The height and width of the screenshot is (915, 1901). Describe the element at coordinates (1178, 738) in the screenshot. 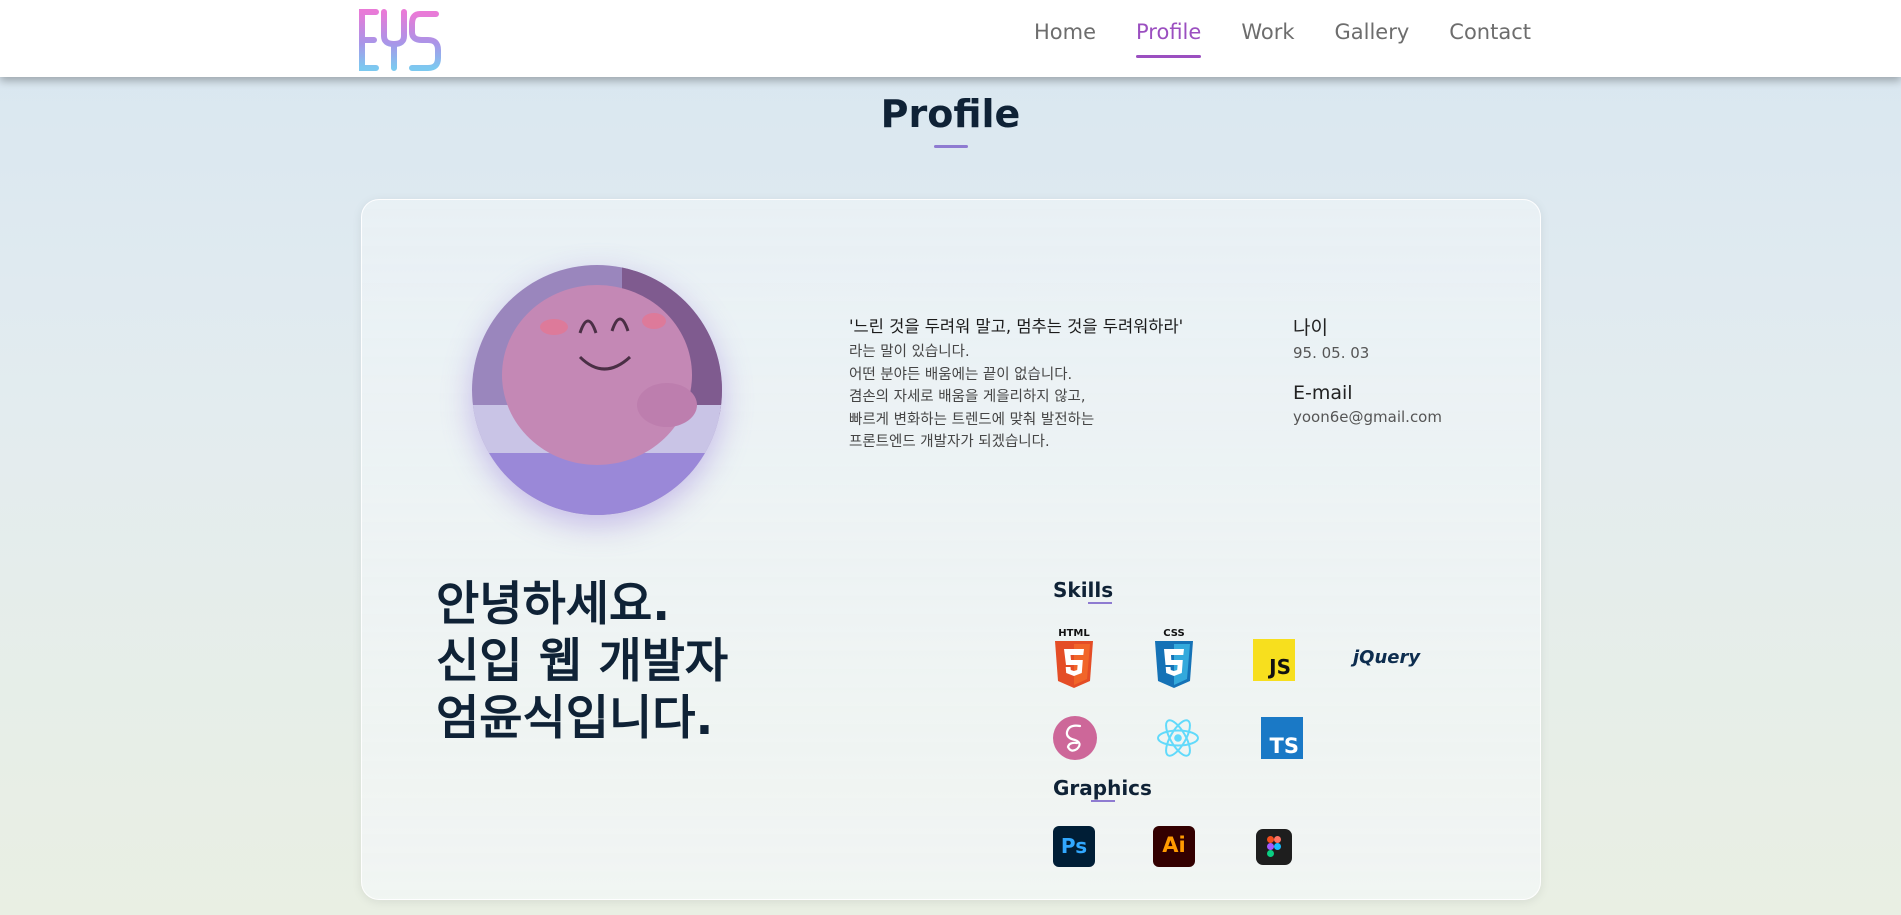

I see `react-icon` at that location.